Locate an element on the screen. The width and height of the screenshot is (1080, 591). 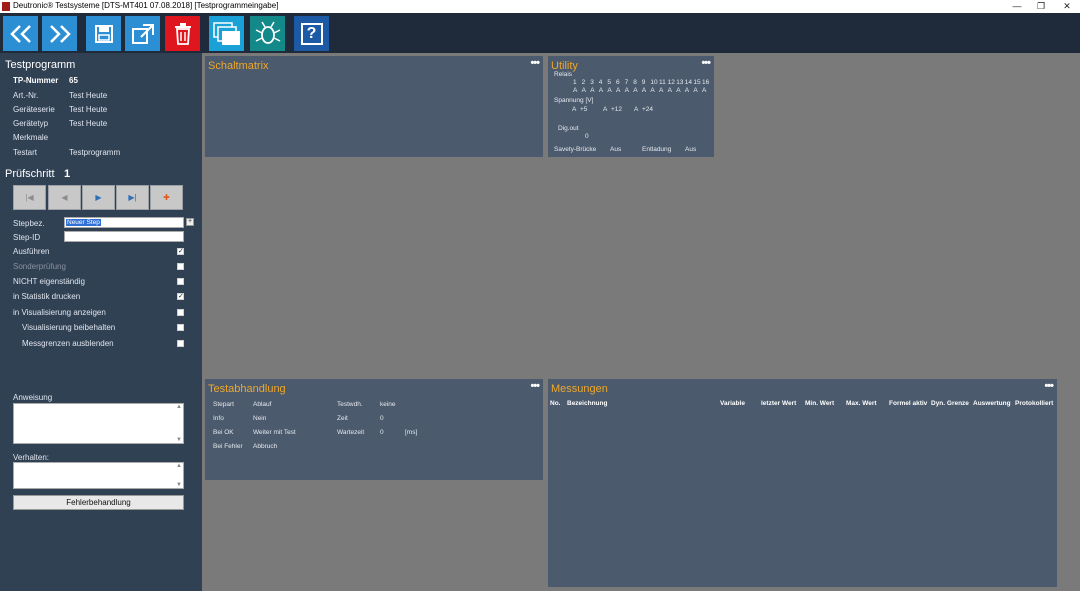
column-header: Variable is located at coordinates (732, 403).